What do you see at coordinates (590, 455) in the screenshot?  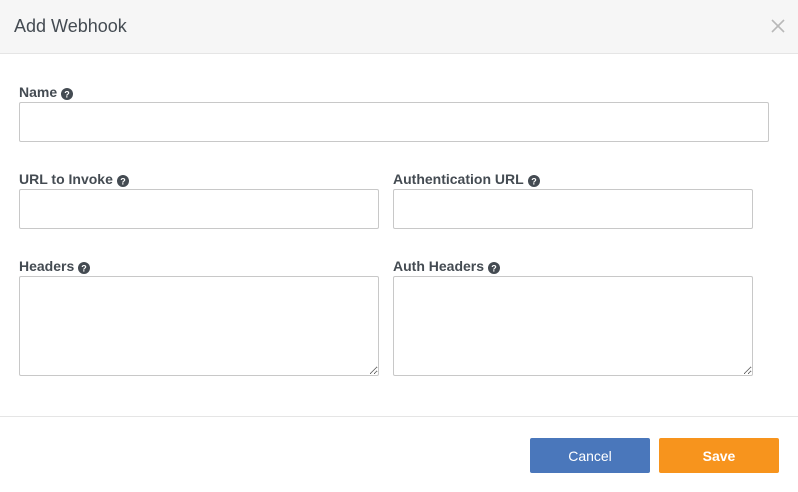 I see `cancel-button: Cancel` at bounding box center [590, 455].